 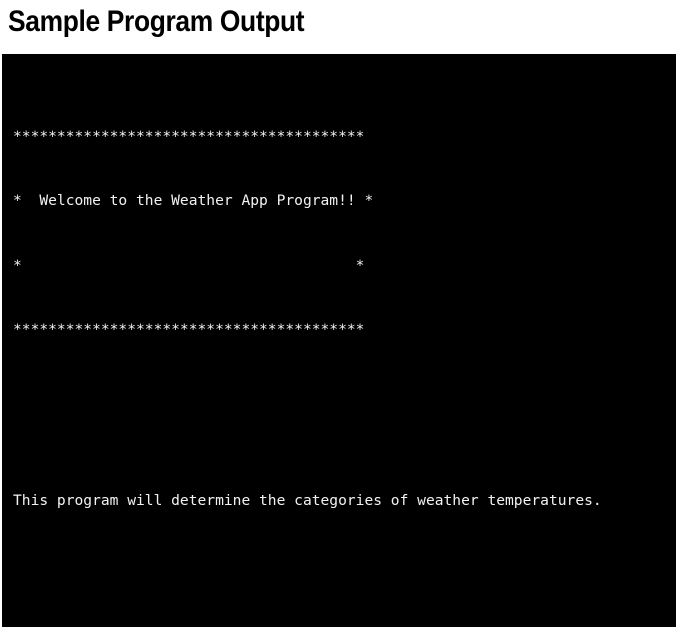 I want to click on page-title: Sample Program Output, so click(x=156, y=21).